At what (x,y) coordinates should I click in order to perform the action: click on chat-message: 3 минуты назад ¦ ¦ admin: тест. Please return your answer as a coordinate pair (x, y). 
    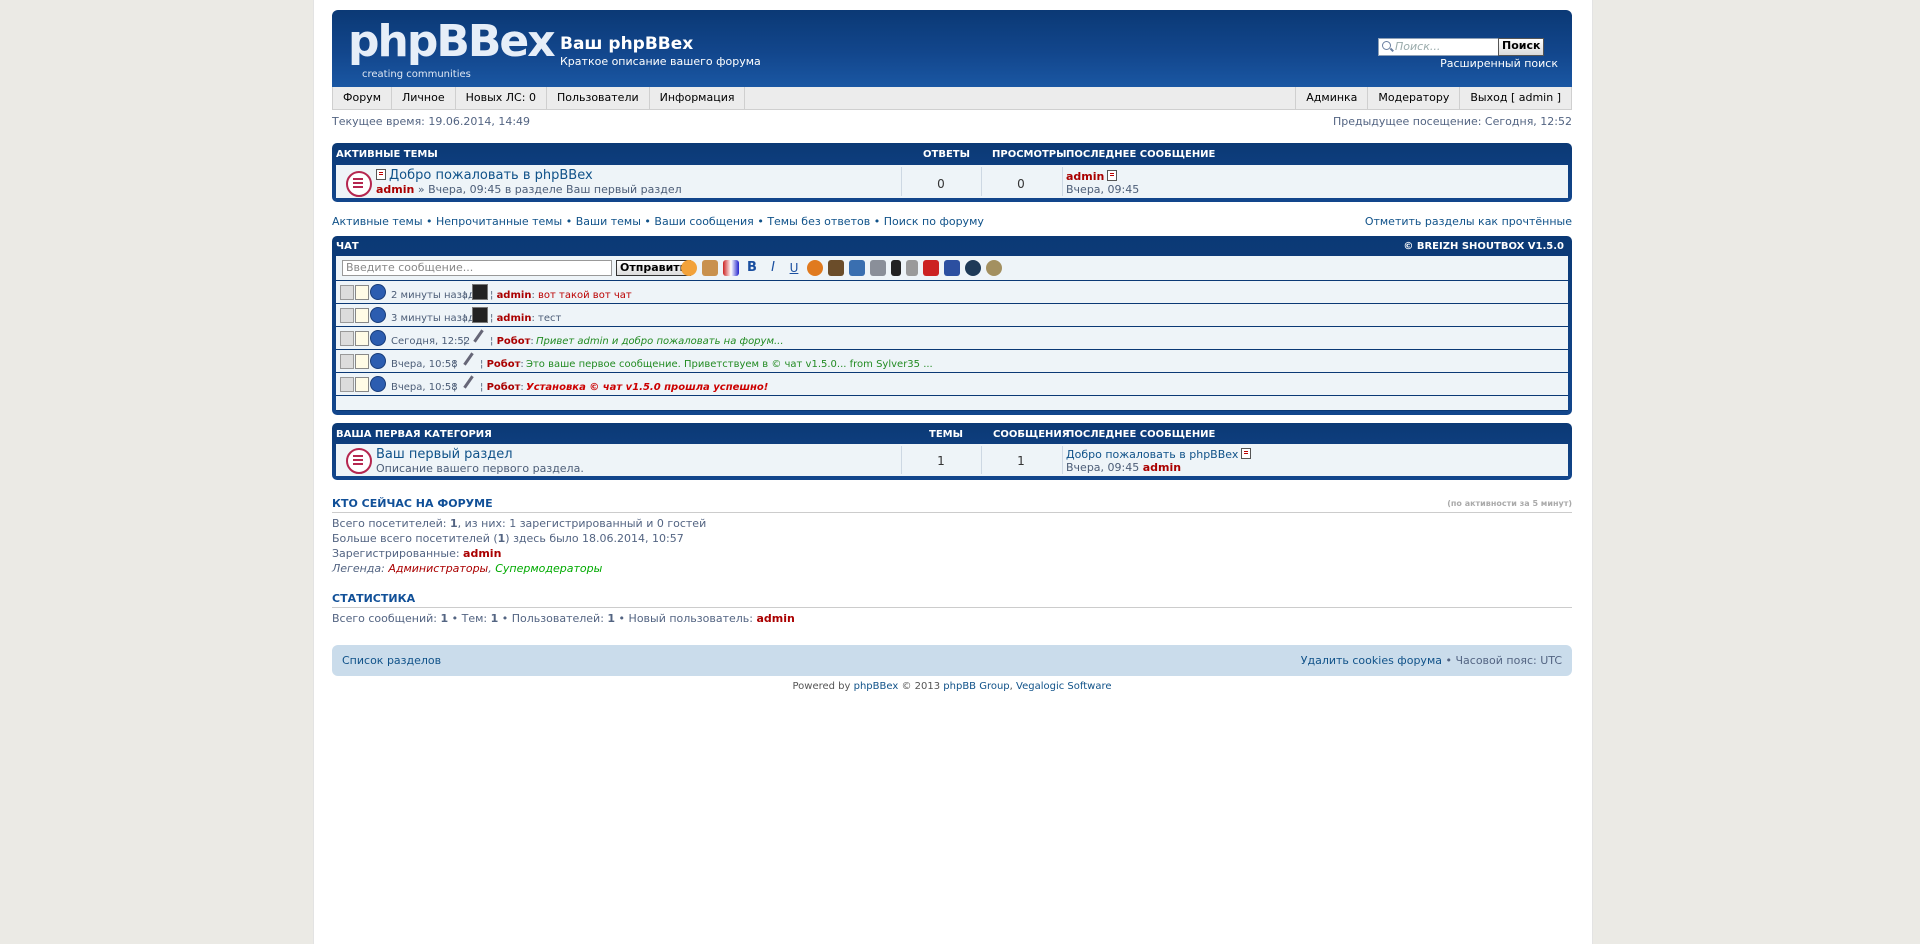
    Looking at the image, I should click on (952, 315).